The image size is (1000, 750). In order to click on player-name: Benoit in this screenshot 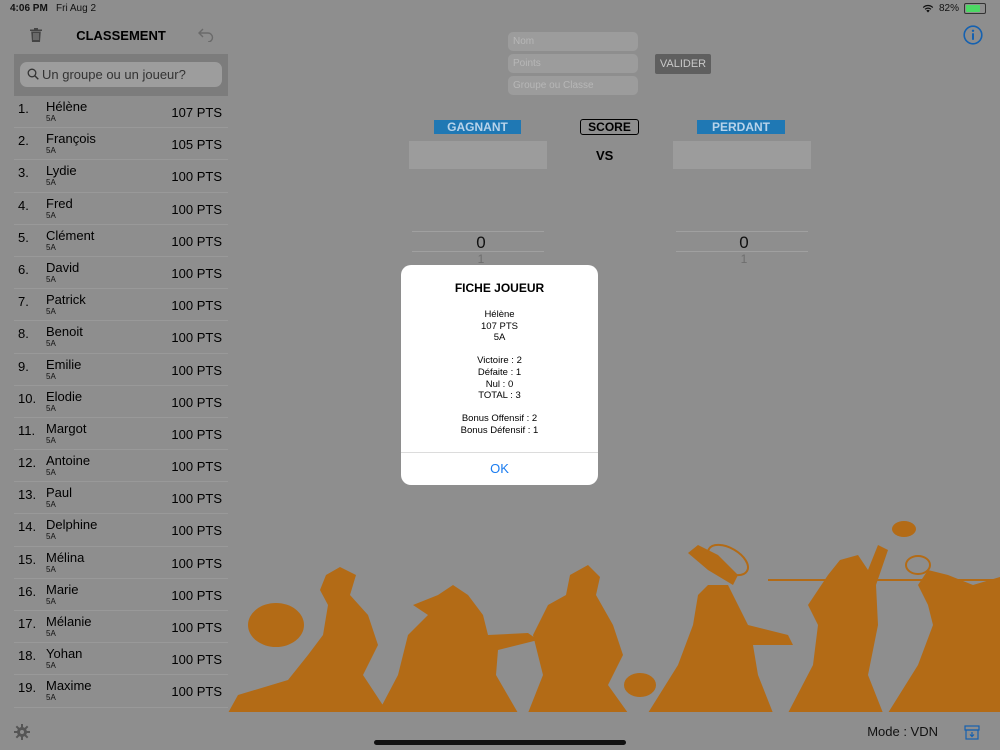, I will do `click(64, 332)`.